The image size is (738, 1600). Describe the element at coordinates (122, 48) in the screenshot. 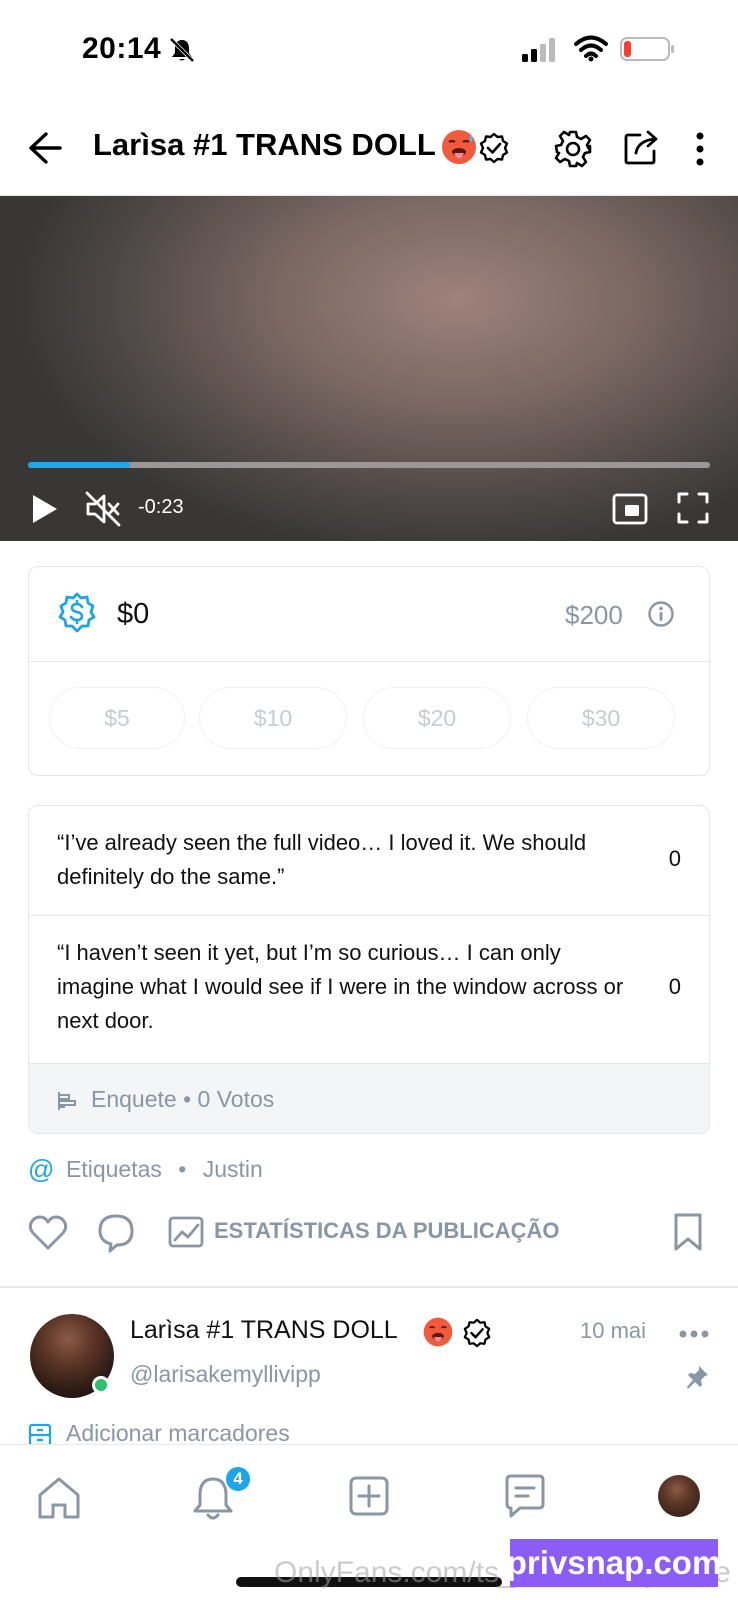

I see `status-time: 20:14` at that location.